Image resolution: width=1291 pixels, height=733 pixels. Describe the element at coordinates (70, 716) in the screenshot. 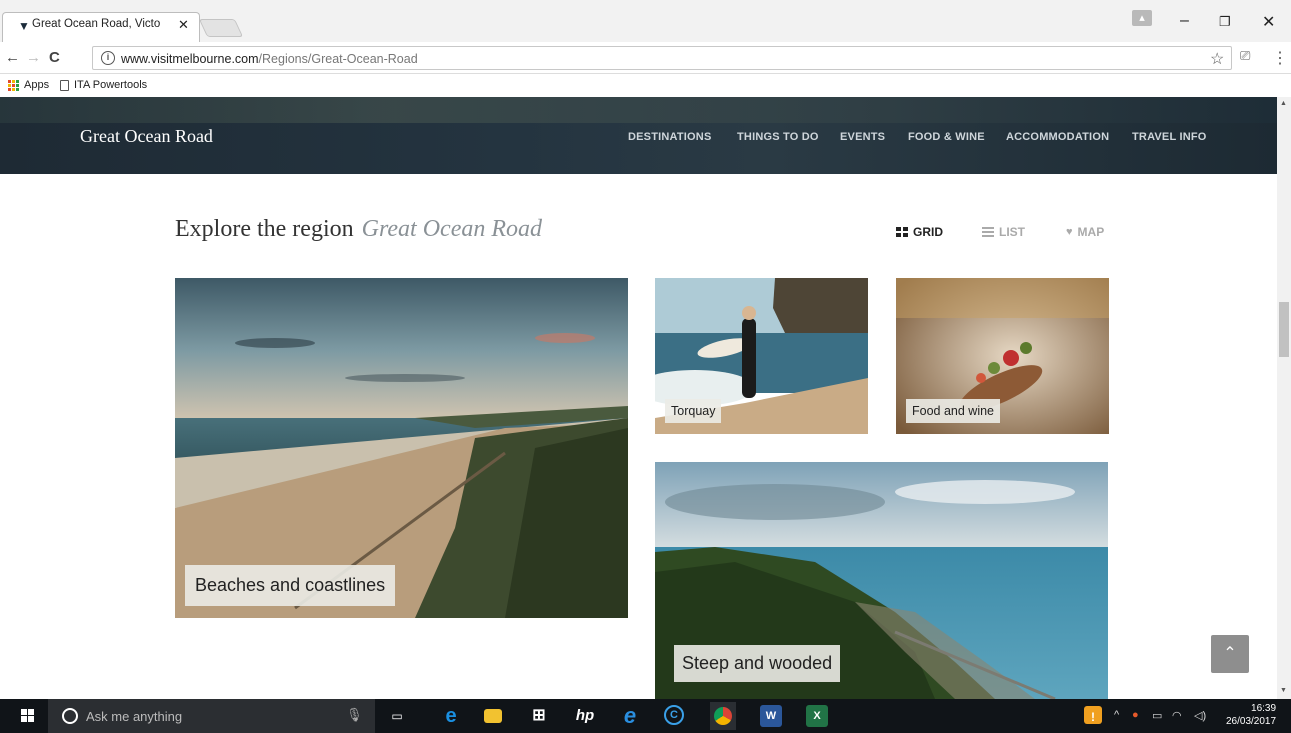

I see `cortana-icon` at that location.